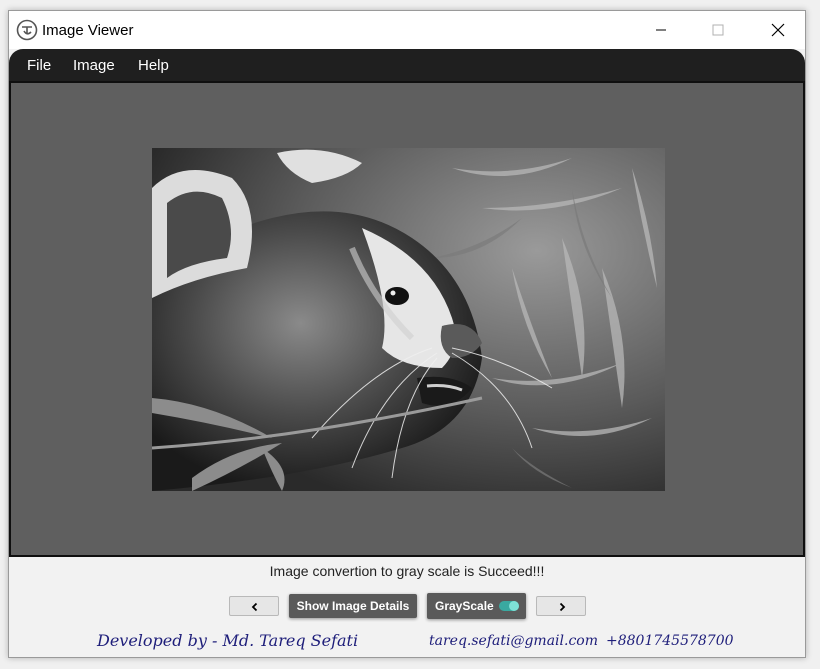 The height and width of the screenshot is (669, 820). Describe the element at coordinates (88, 30) in the screenshot. I see `window-title: Image Viewer` at that location.